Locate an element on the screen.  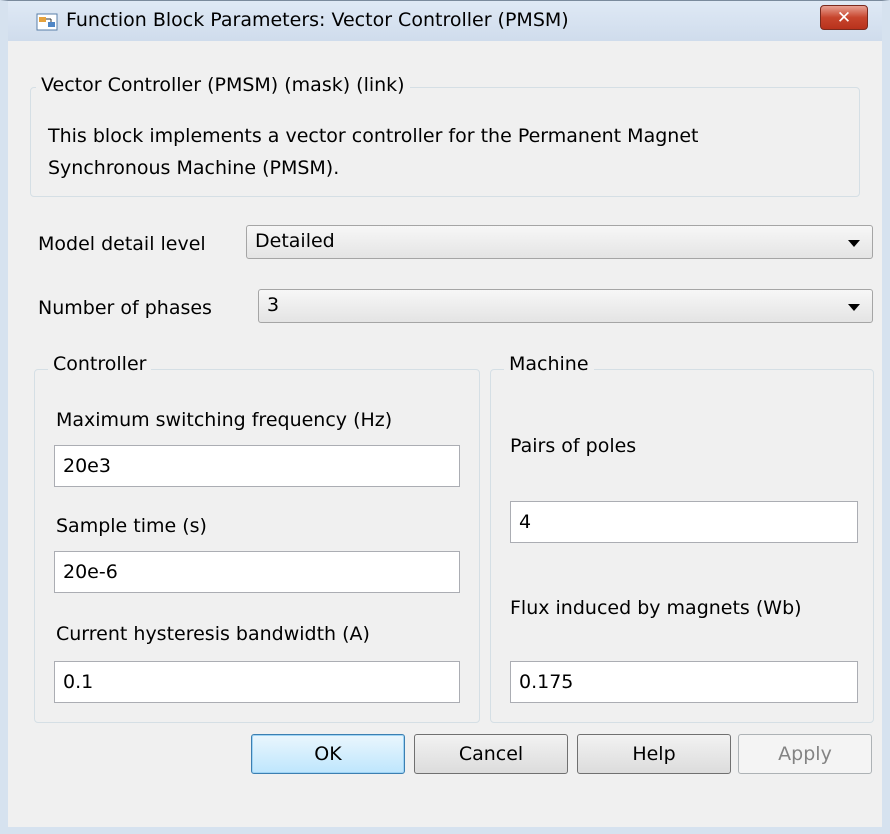
description-line-2: Synchronous Machine (PMSM). is located at coordinates (194, 168).